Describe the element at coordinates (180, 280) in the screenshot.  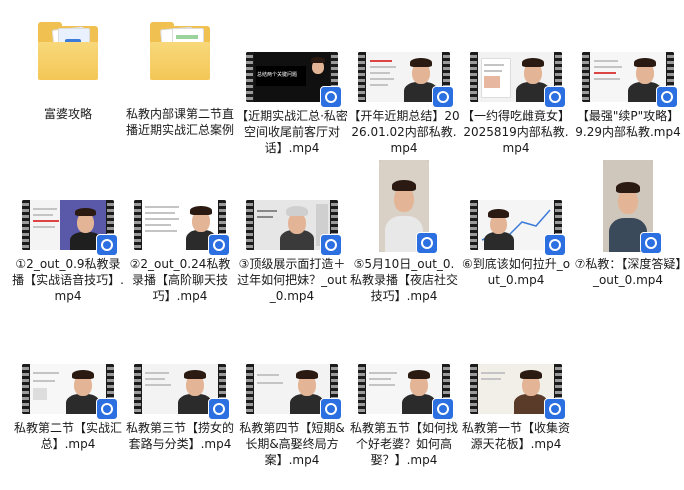
I see `video-file-label: ②2_out_0.24私教录播【高阶聊天技巧】.mp4` at that location.